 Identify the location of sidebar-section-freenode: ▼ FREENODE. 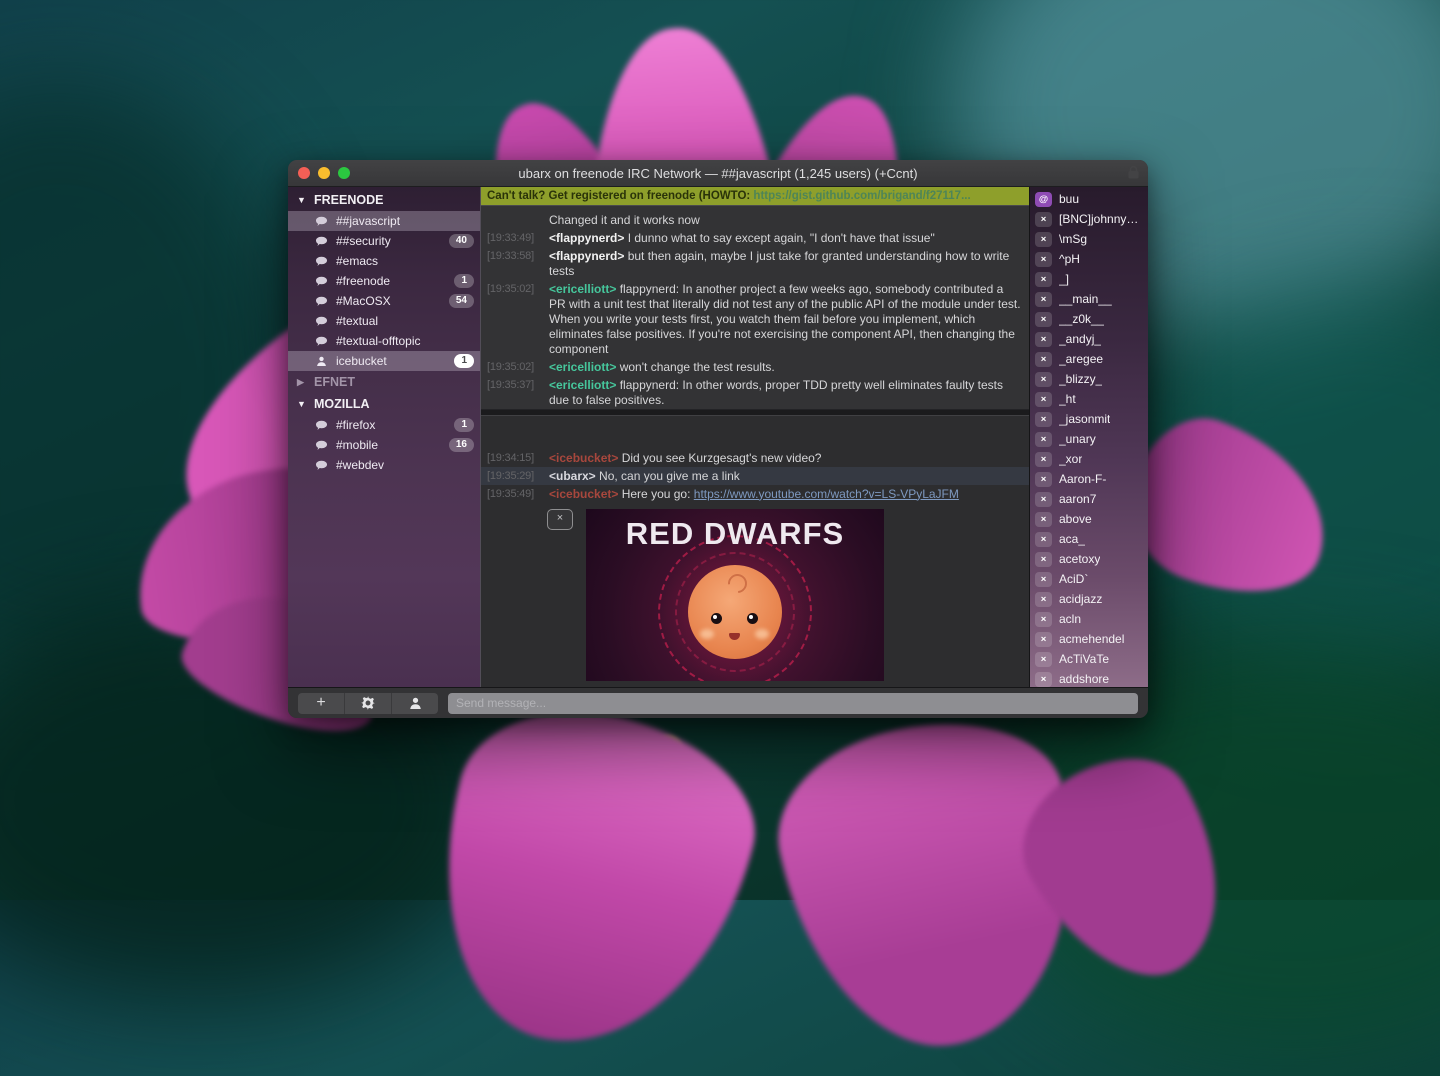
(384, 200).